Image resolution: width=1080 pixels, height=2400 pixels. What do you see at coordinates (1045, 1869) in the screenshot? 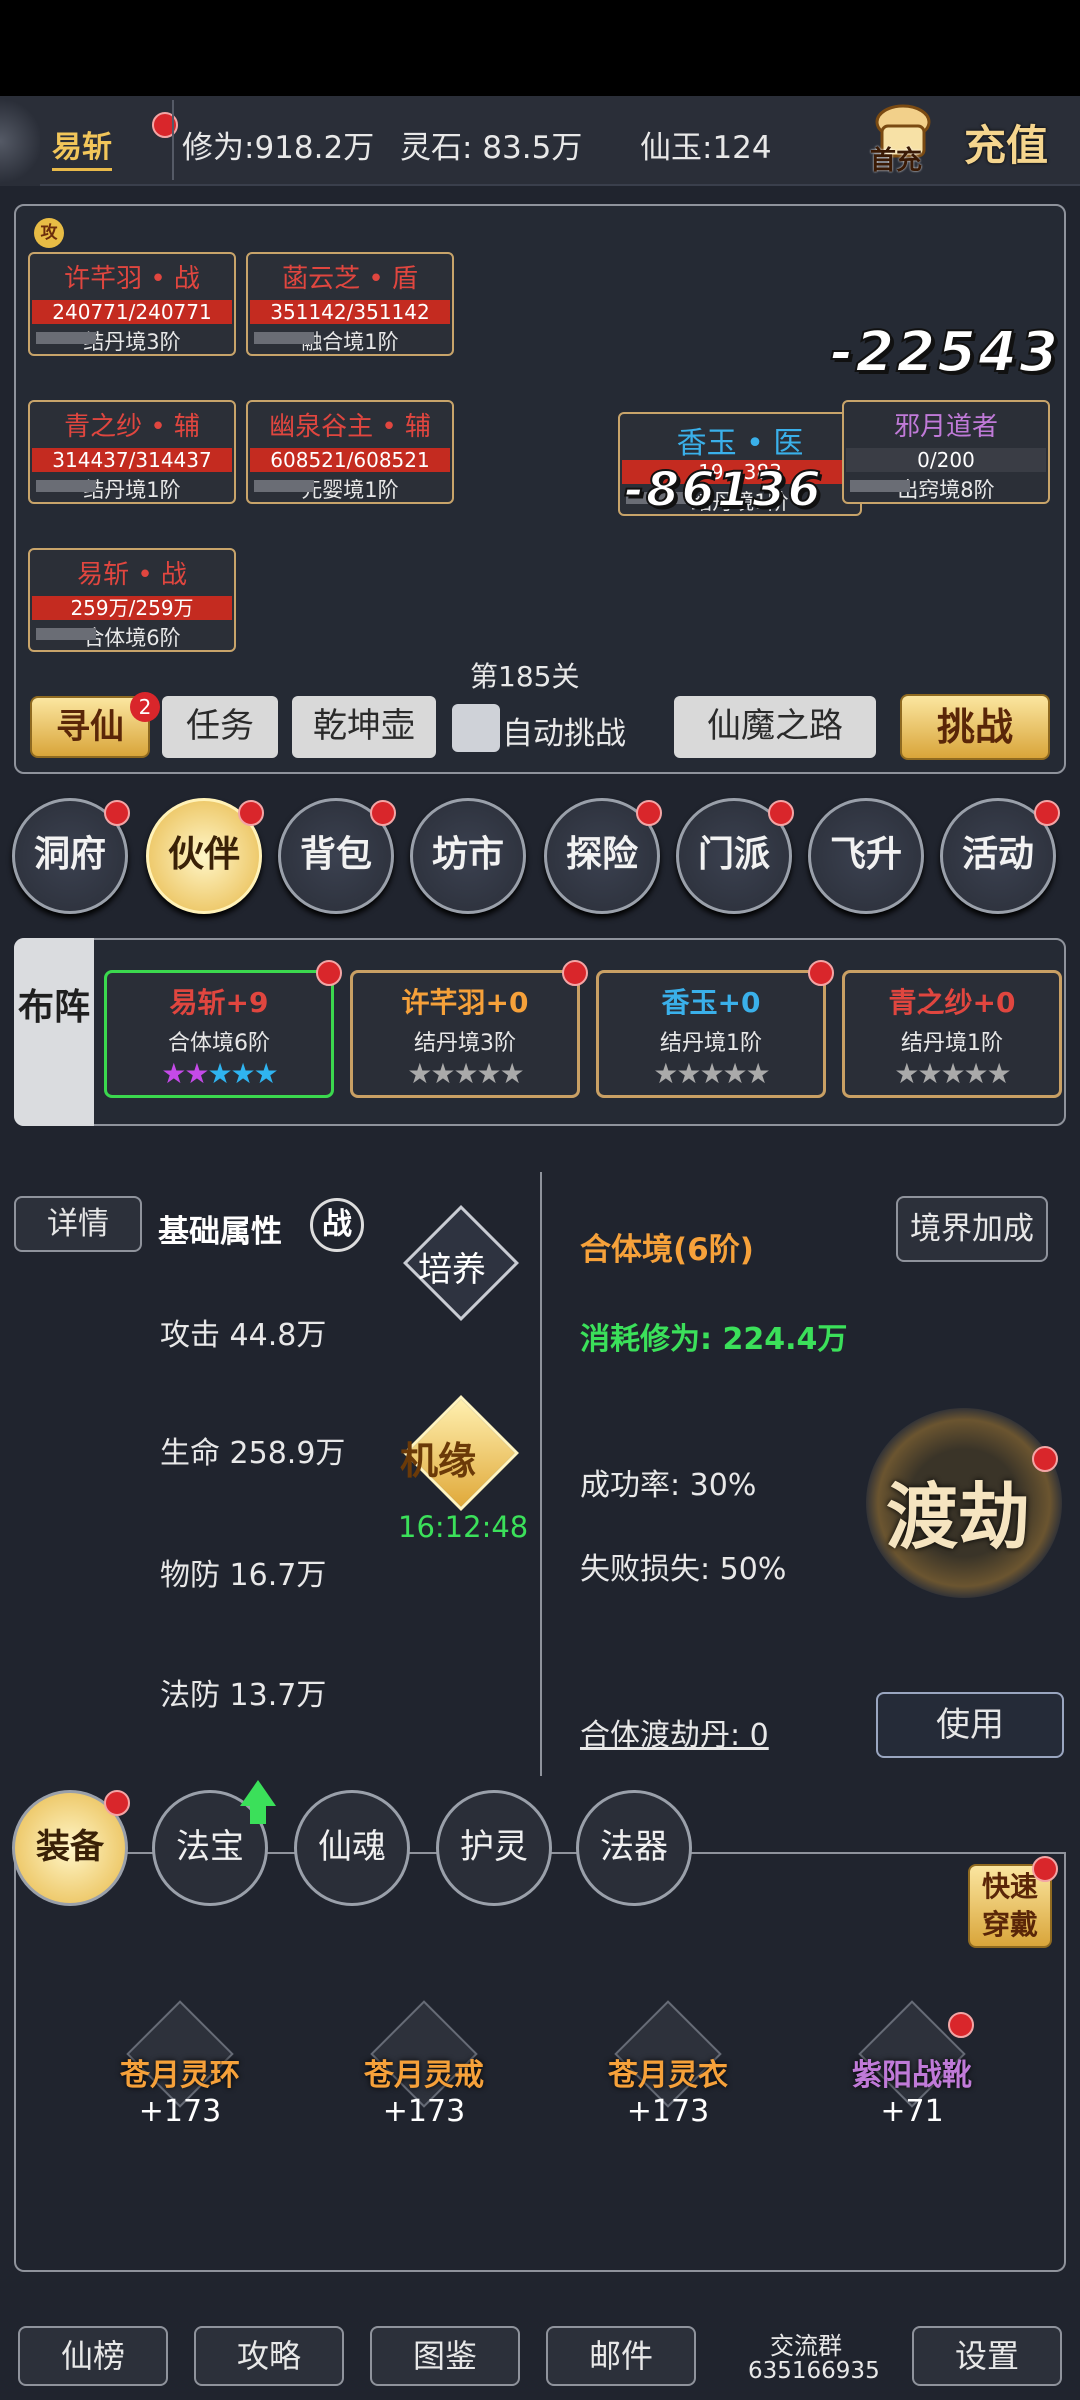
I see `quick-equip-dot` at bounding box center [1045, 1869].